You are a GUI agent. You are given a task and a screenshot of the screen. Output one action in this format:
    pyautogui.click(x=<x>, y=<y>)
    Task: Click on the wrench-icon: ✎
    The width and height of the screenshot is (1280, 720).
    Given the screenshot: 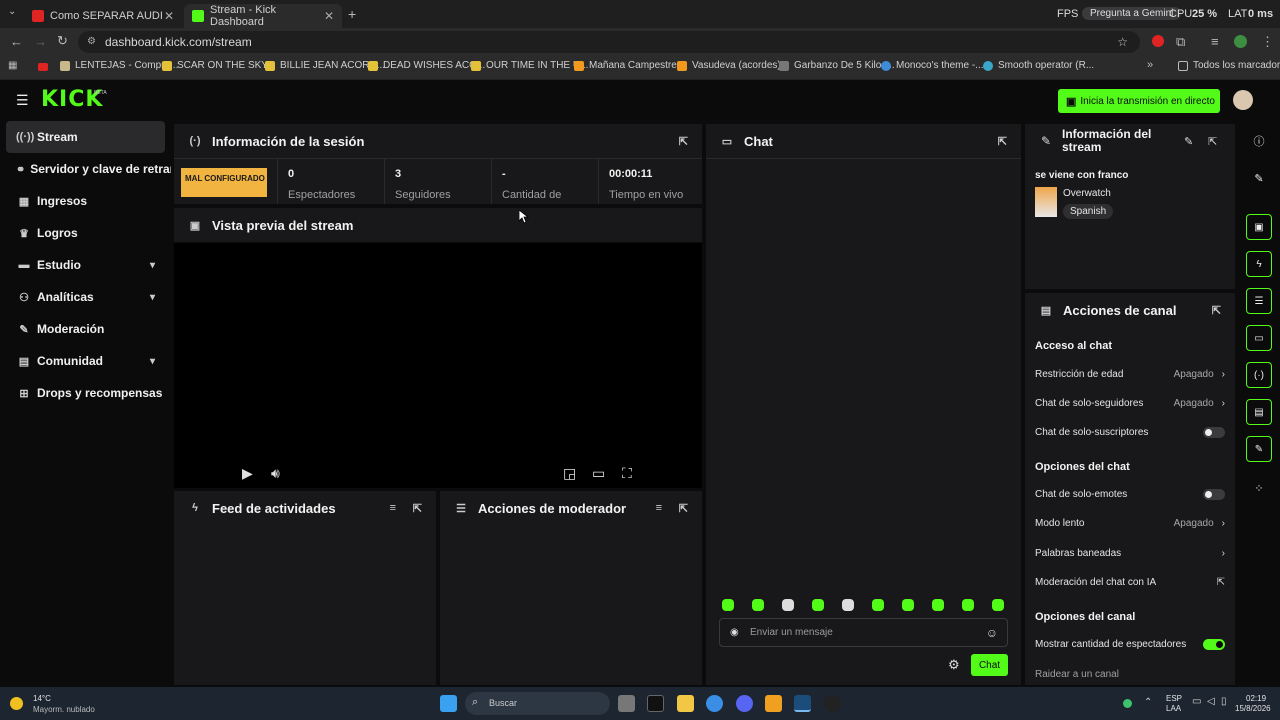 What is the action you would take?
    pyautogui.click(x=1259, y=449)
    